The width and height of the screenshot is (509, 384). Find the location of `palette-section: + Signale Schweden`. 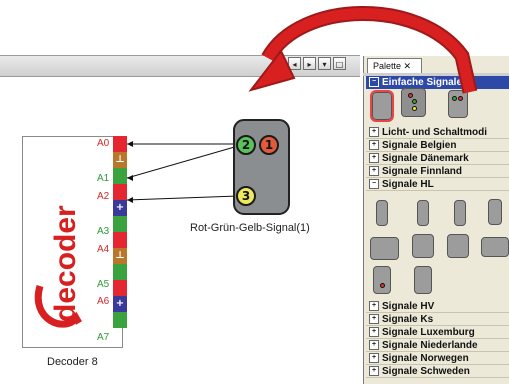

palette-section: + Signale Schweden is located at coordinates (437, 371).